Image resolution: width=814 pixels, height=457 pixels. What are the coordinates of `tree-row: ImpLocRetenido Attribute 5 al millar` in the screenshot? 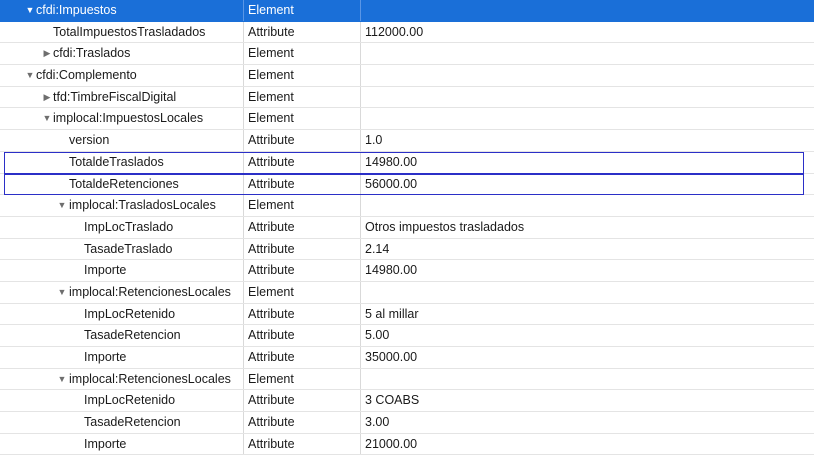 It's located at (407, 314).